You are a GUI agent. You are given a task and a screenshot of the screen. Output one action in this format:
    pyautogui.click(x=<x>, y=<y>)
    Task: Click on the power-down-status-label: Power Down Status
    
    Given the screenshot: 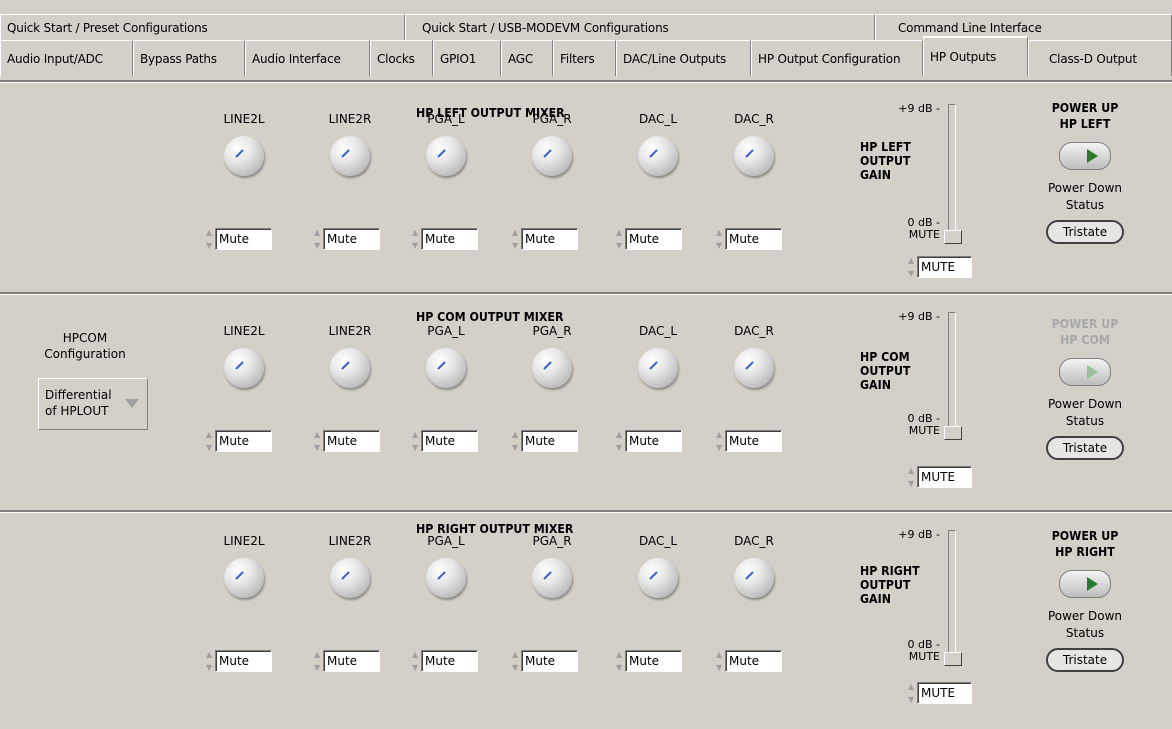 What is the action you would take?
    pyautogui.click(x=1085, y=412)
    